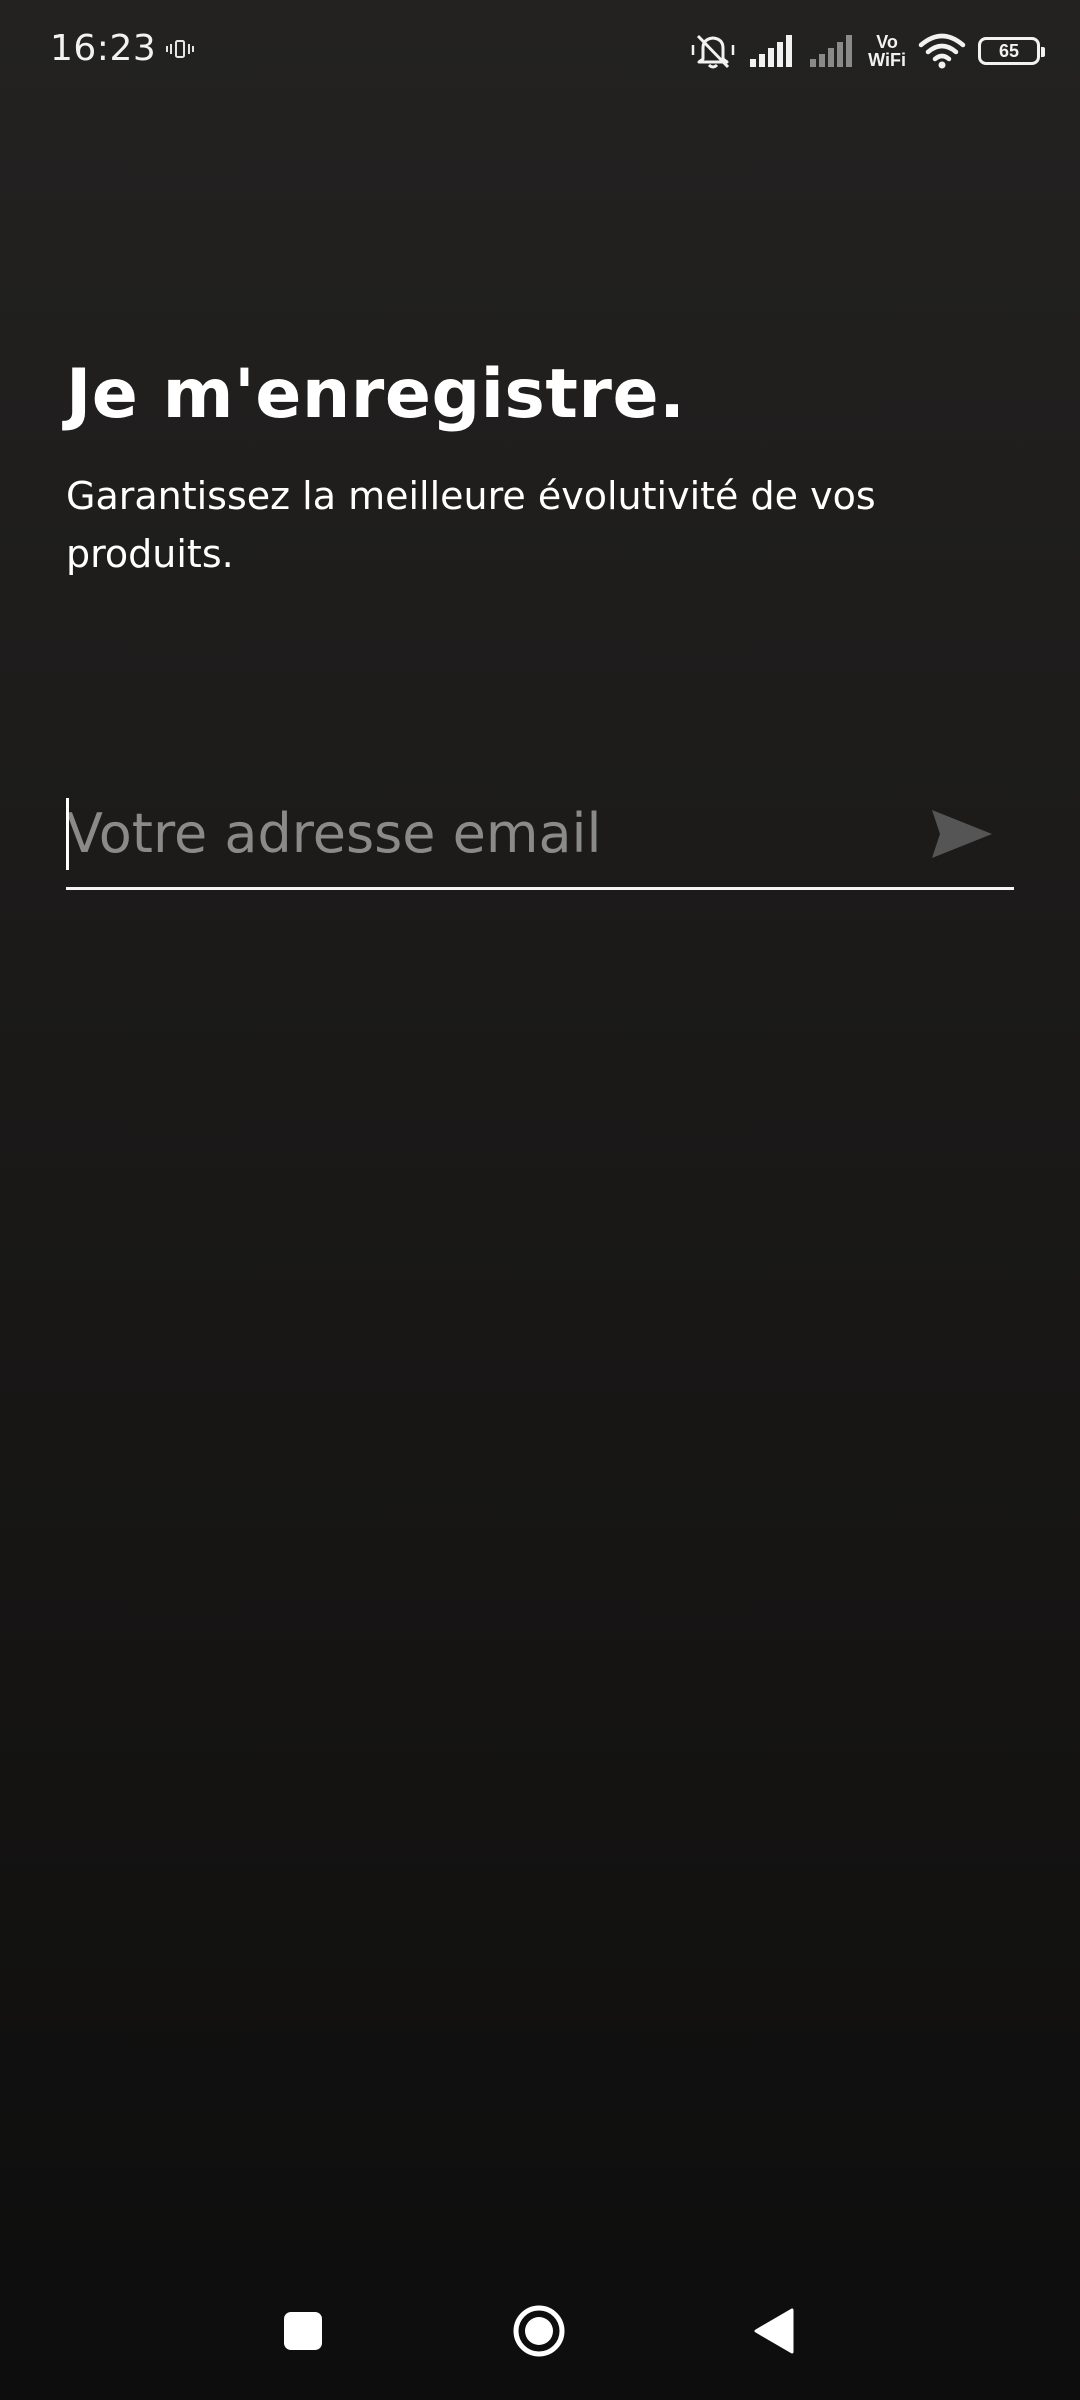 This screenshot has width=1080, height=2400. I want to click on signal-icon, so click(771, 51).